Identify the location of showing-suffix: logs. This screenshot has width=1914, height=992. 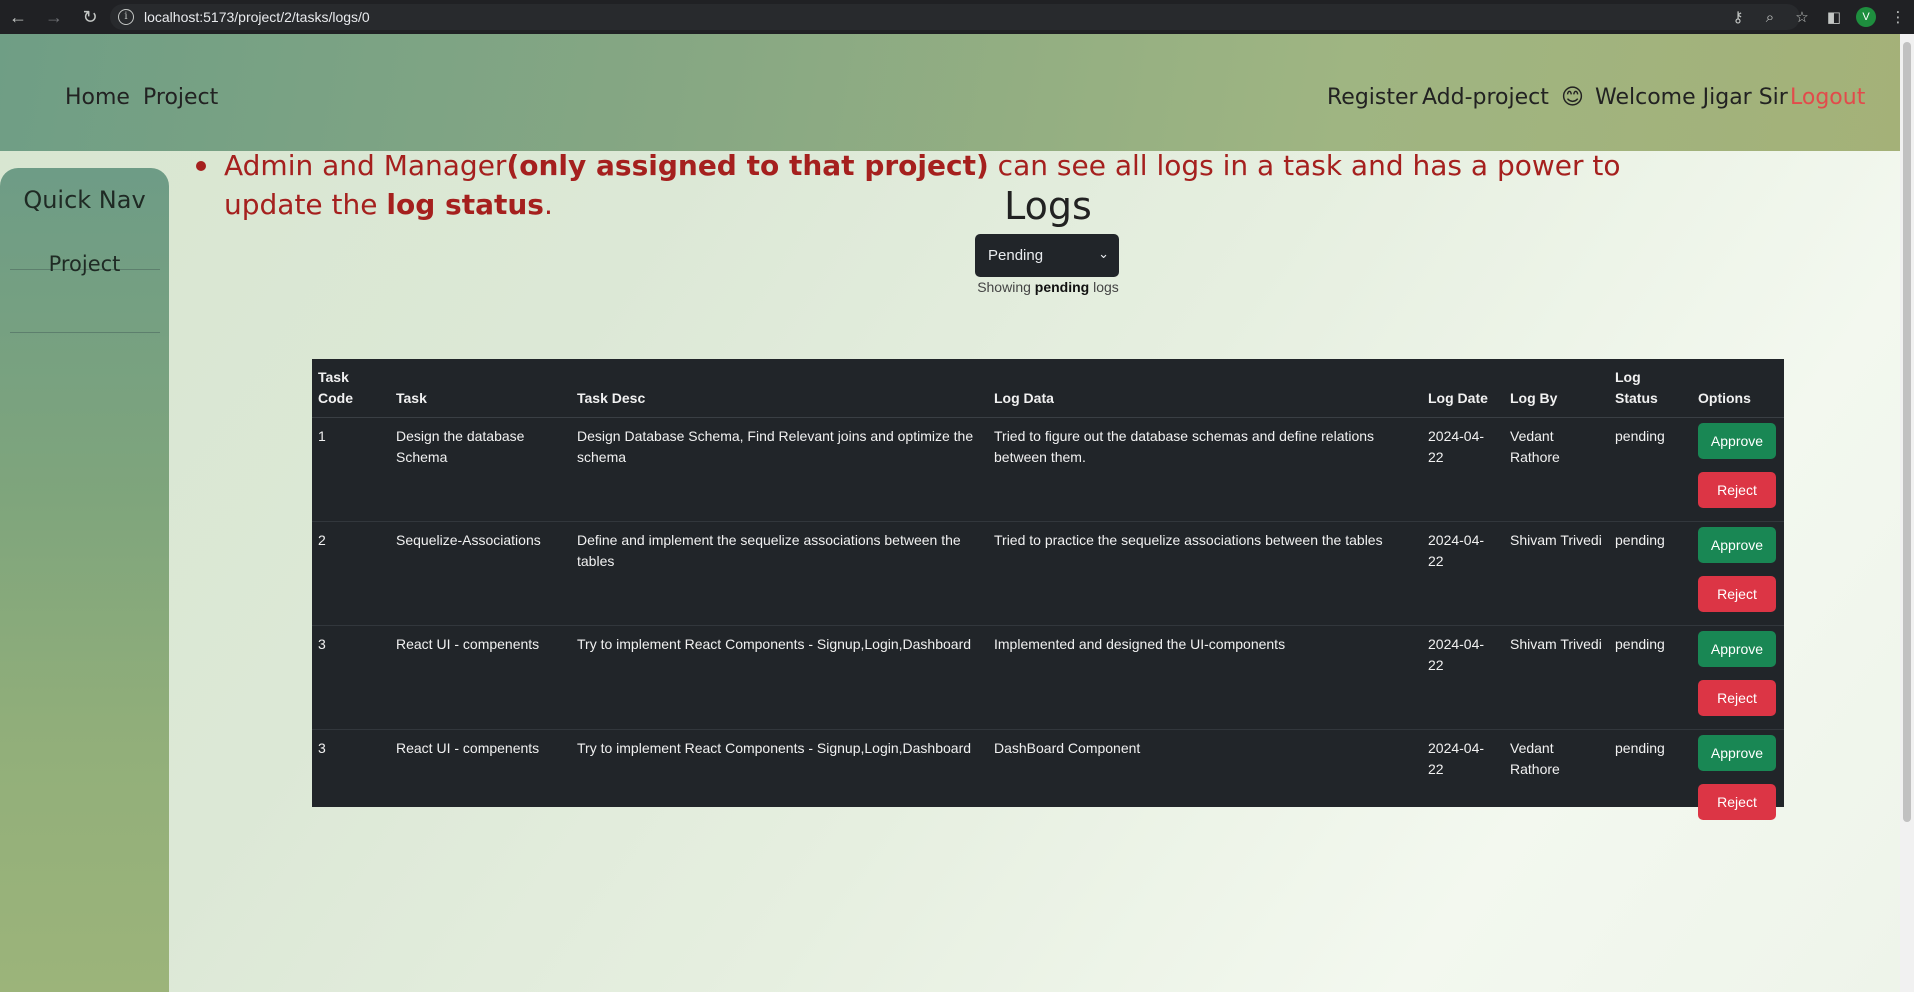
(1104, 287).